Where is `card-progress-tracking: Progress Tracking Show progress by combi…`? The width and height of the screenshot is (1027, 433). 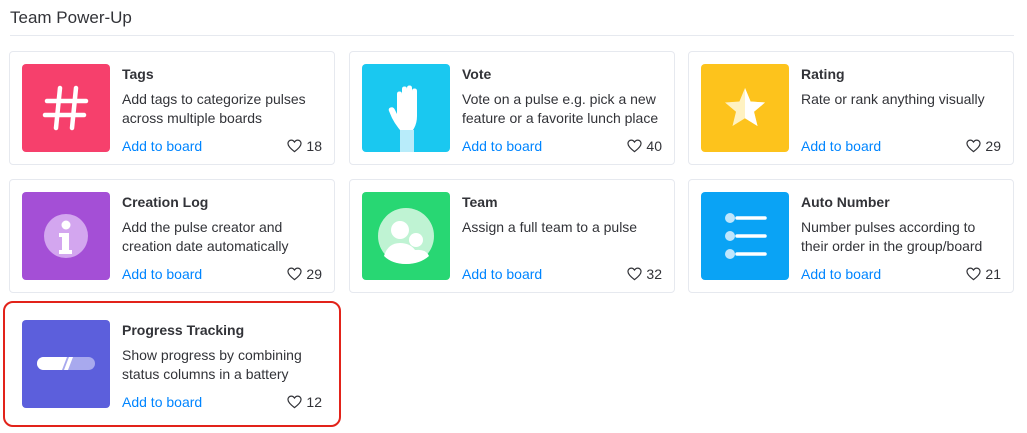 card-progress-tracking: Progress Tracking Show progress by combi… is located at coordinates (172, 364).